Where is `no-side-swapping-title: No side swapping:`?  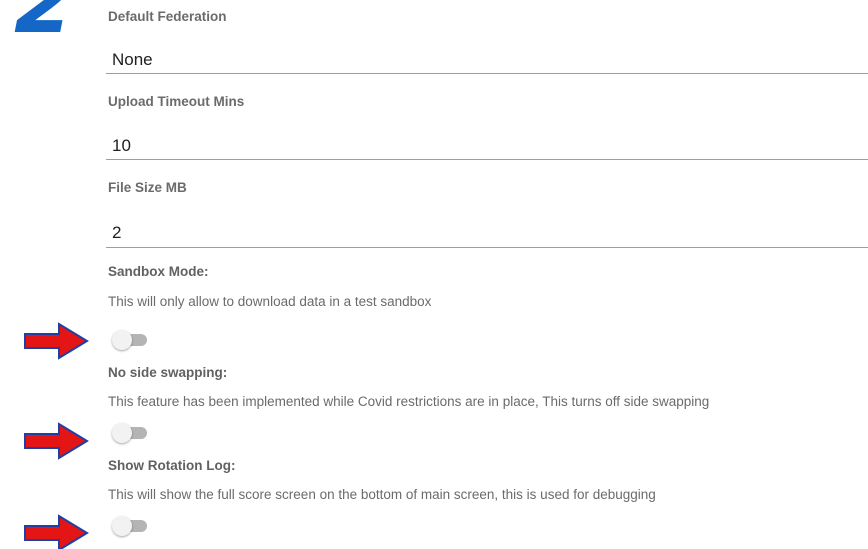
no-side-swapping-title: No side swapping: is located at coordinates (168, 372).